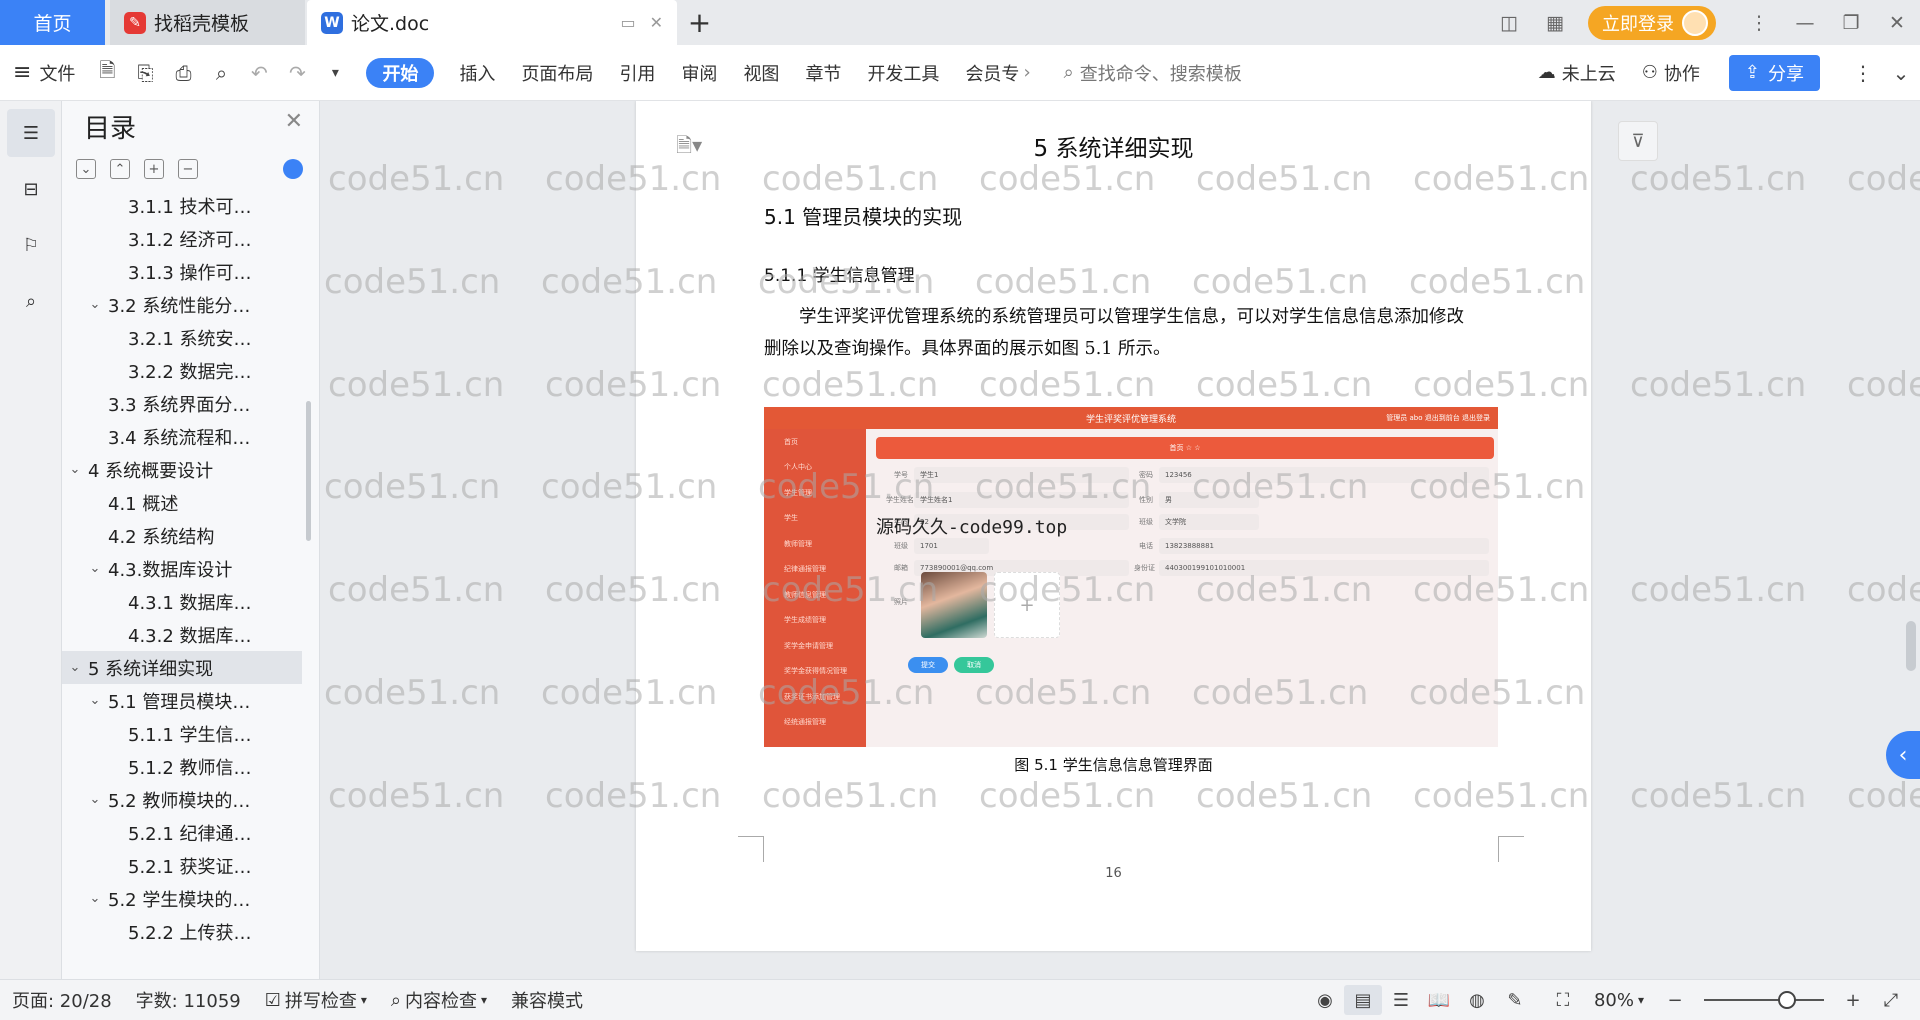  I want to click on subsection-heading: 5.1.1 学生信息管理, so click(839, 273).